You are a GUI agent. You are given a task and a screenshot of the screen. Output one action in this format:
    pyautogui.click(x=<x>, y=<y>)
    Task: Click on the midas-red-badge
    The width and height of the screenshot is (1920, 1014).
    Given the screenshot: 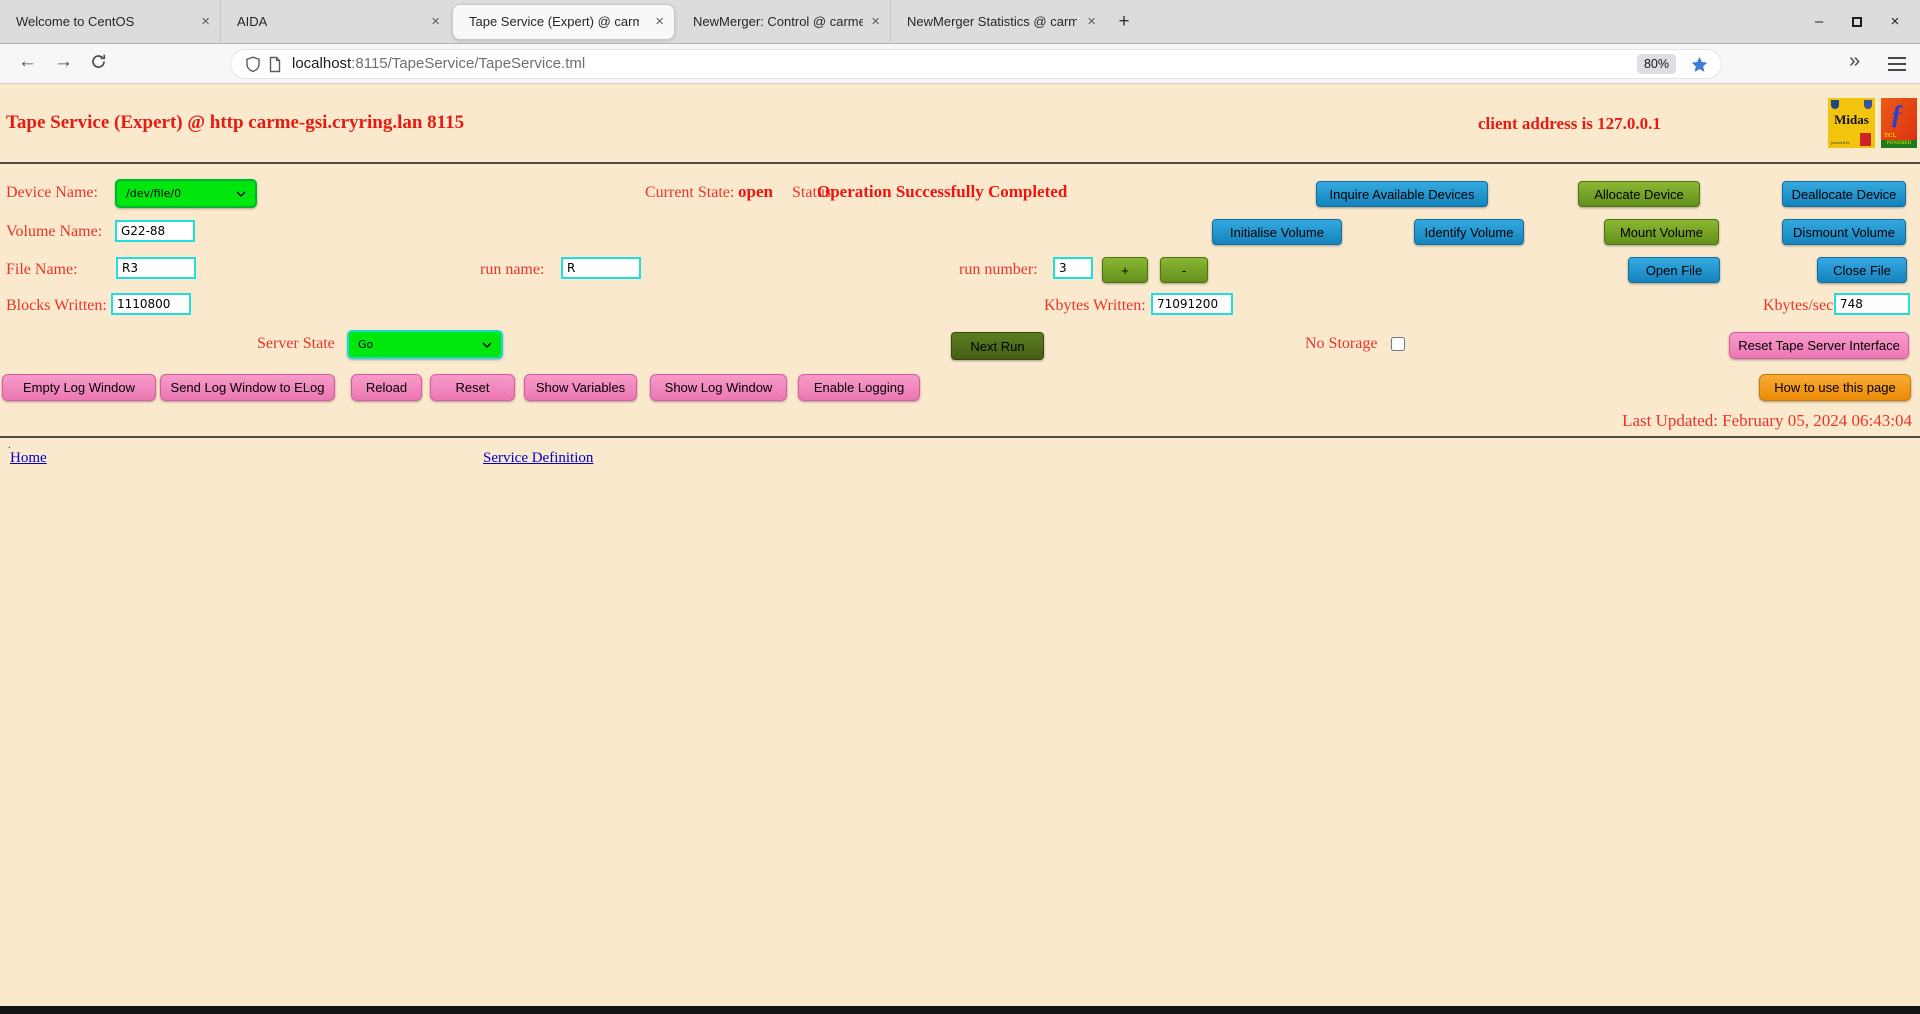 What is the action you would take?
    pyautogui.click(x=1865, y=139)
    